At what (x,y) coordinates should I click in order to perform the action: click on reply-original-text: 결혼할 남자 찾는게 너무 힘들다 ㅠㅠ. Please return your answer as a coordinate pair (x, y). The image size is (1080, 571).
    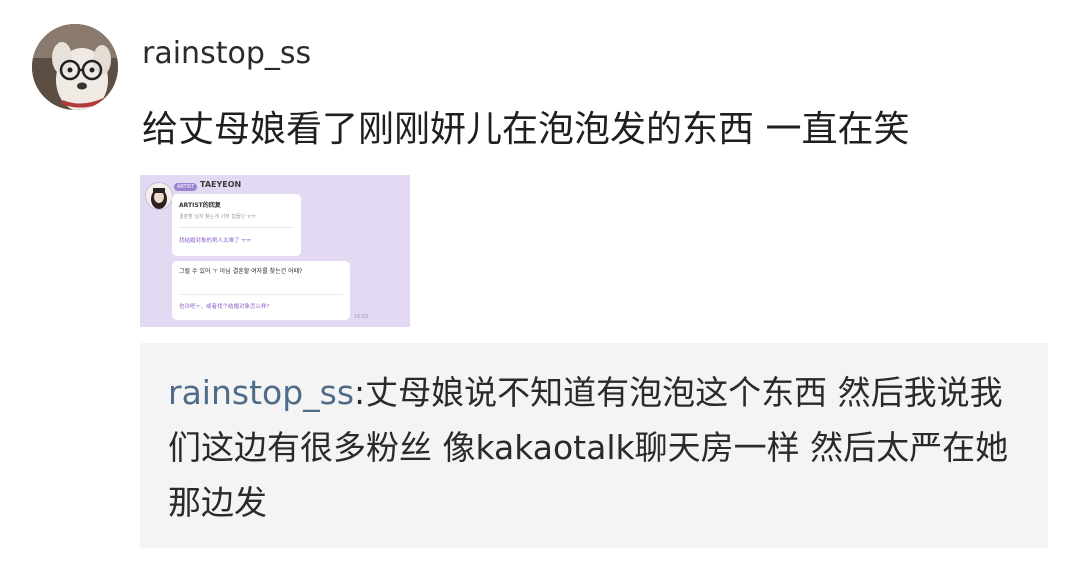
    Looking at the image, I should click on (217, 217).